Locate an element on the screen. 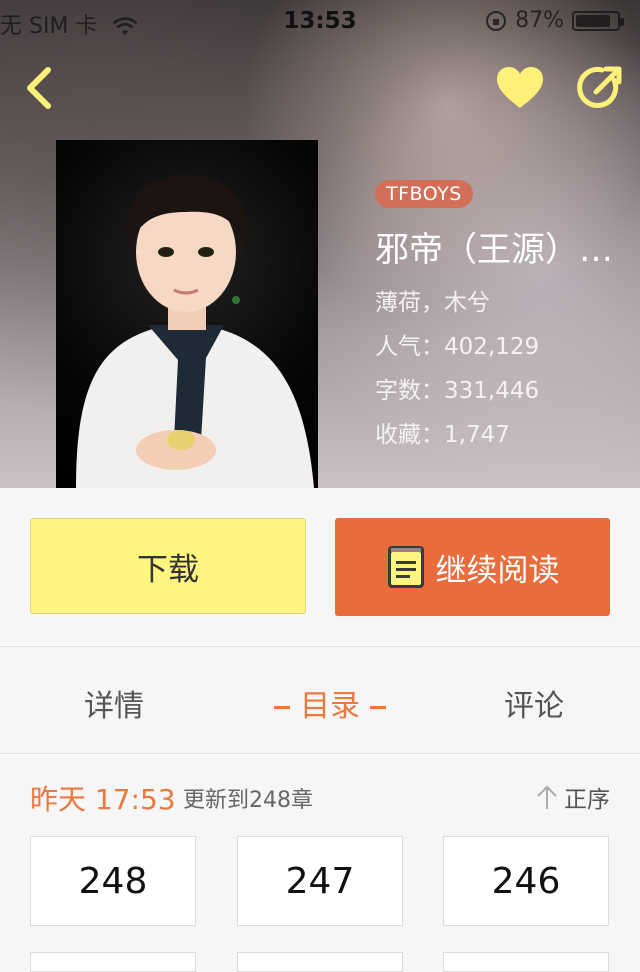 Image resolution: width=640 pixels, height=972 pixels. tab-active-indicator-left is located at coordinates (282, 707).